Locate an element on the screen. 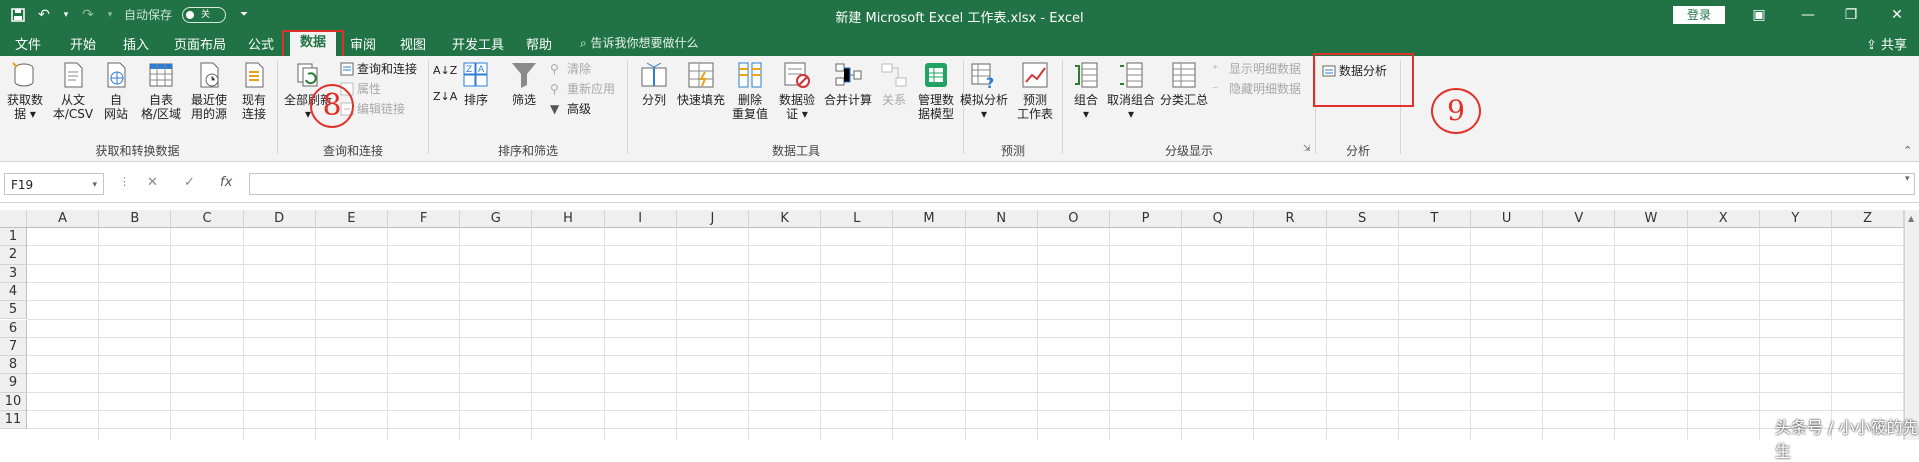 This screenshot has height=462, width=1919. expand-formula-bar-icon: ▾ is located at coordinates (1907, 179).